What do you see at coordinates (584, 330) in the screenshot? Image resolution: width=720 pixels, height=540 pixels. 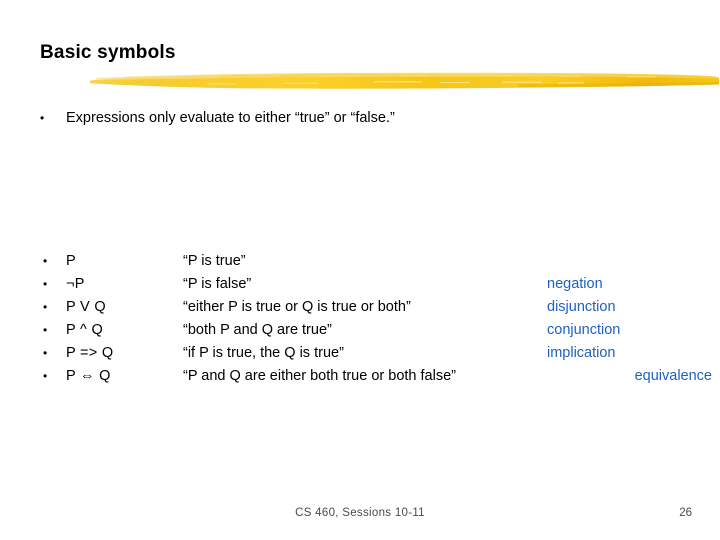 I see `symbol-label: conjunction` at bounding box center [584, 330].